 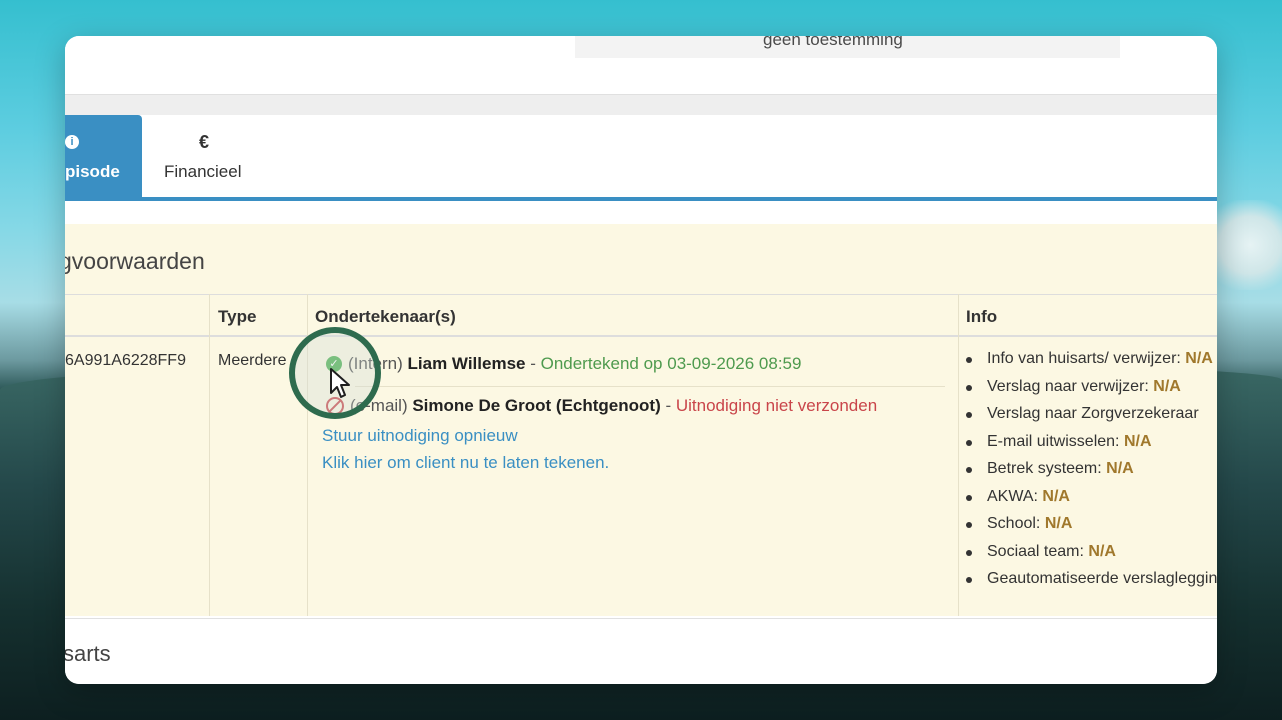 What do you see at coordinates (88, 653) in the screenshot?
I see `next-section-title: sarts` at bounding box center [88, 653].